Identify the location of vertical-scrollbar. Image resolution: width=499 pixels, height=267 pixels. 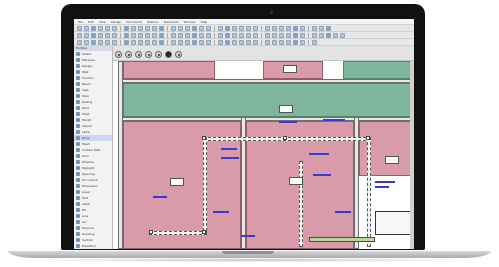
(412, 155).